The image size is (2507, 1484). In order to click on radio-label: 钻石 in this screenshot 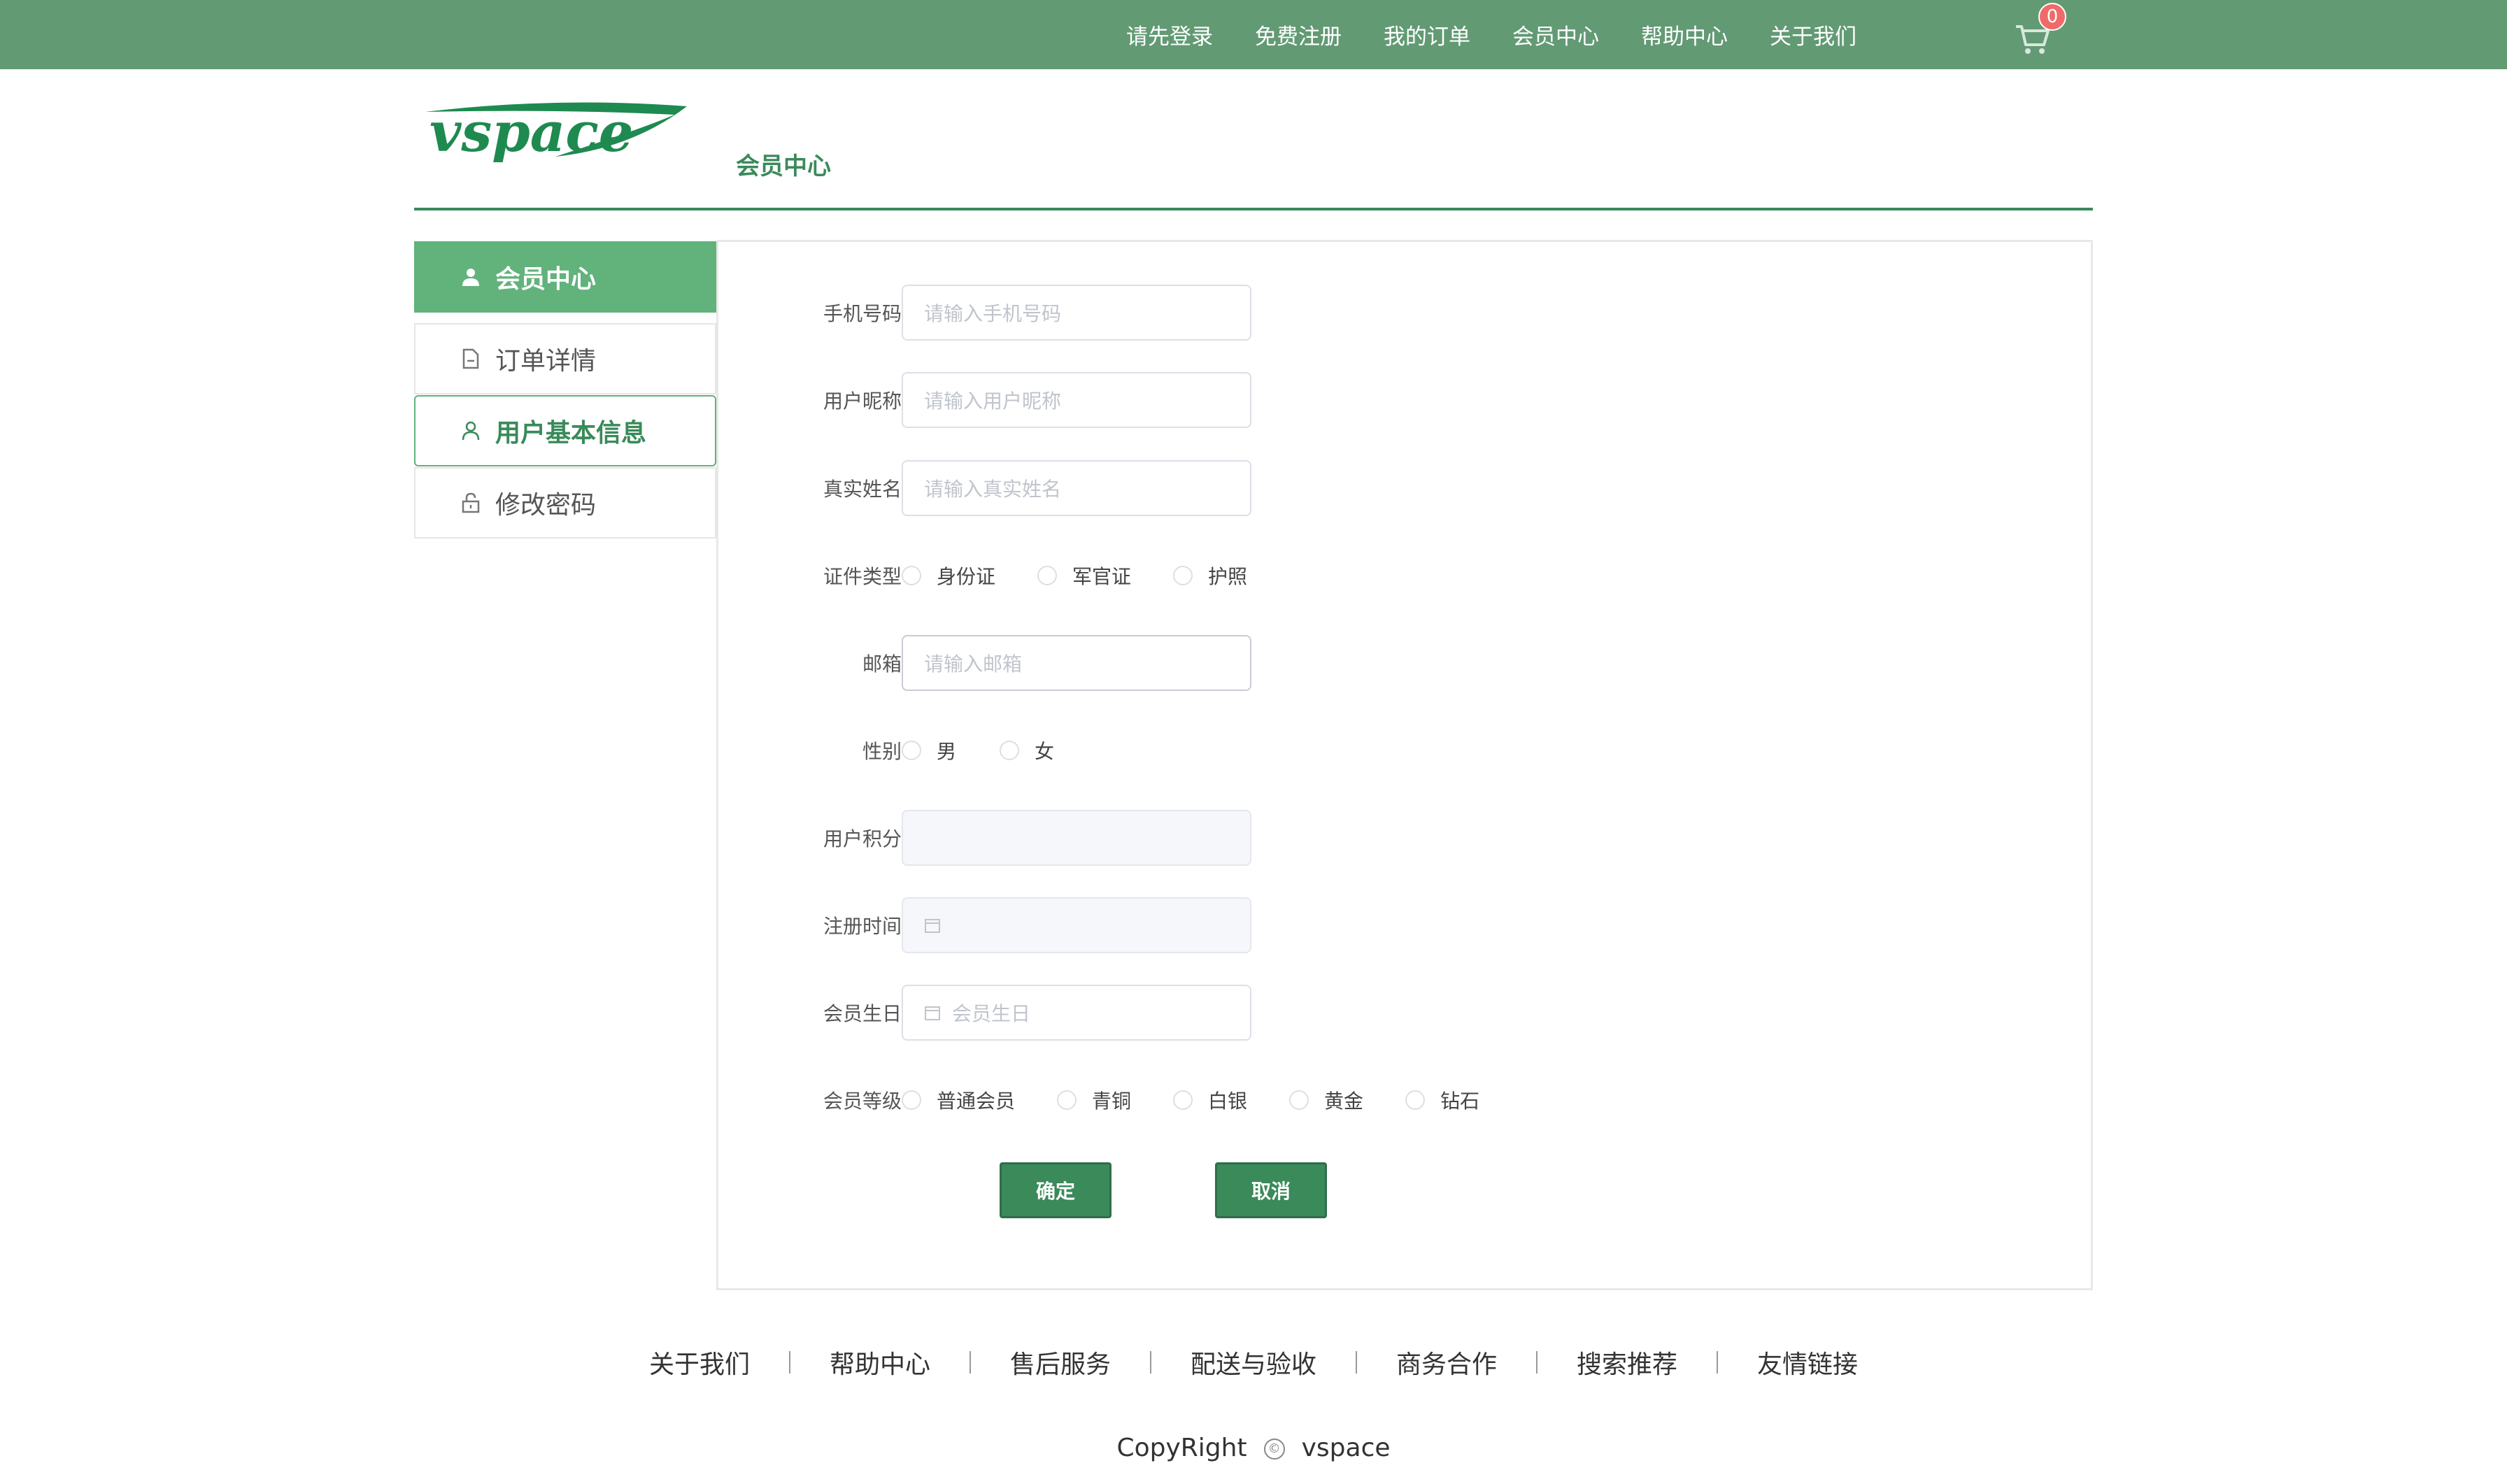, I will do `click(1460, 1101)`.